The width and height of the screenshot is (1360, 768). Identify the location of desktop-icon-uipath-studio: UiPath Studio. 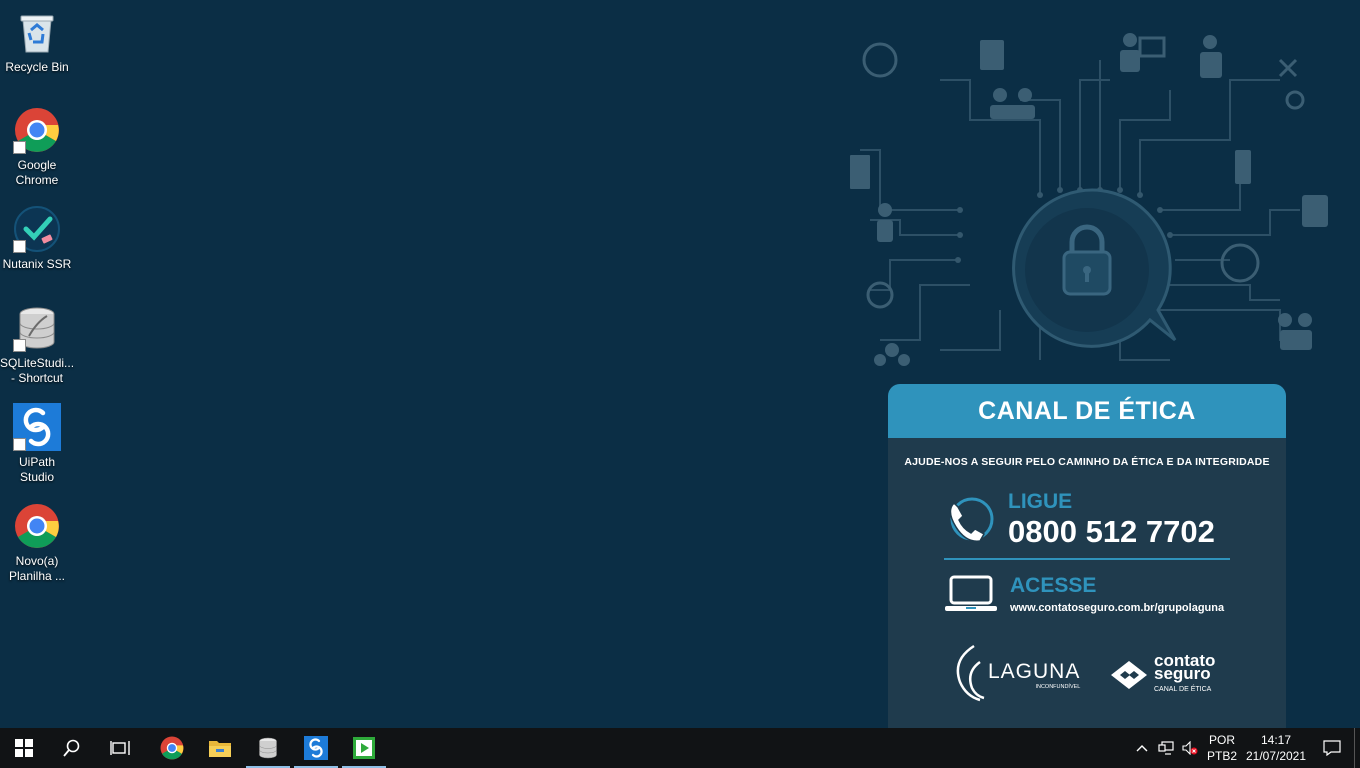
(37, 444).